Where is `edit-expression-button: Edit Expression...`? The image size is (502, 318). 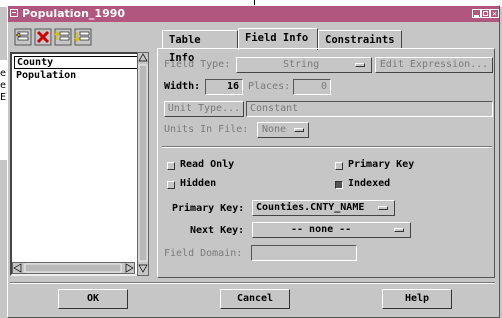
edit-expression-button: Edit Expression... is located at coordinates (434, 65).